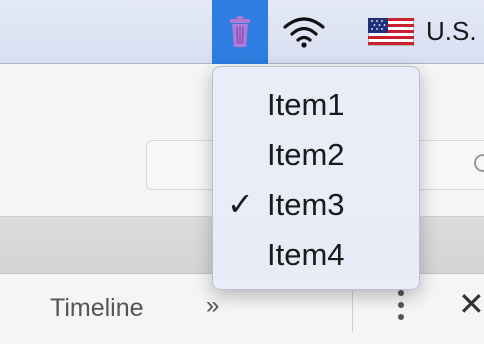 The height and width of the screenshot is (344, 484). What do you see at coordinates (352, 309) in the screenshot?
I see `toolbar-divider` at bounding box center [352, 309].